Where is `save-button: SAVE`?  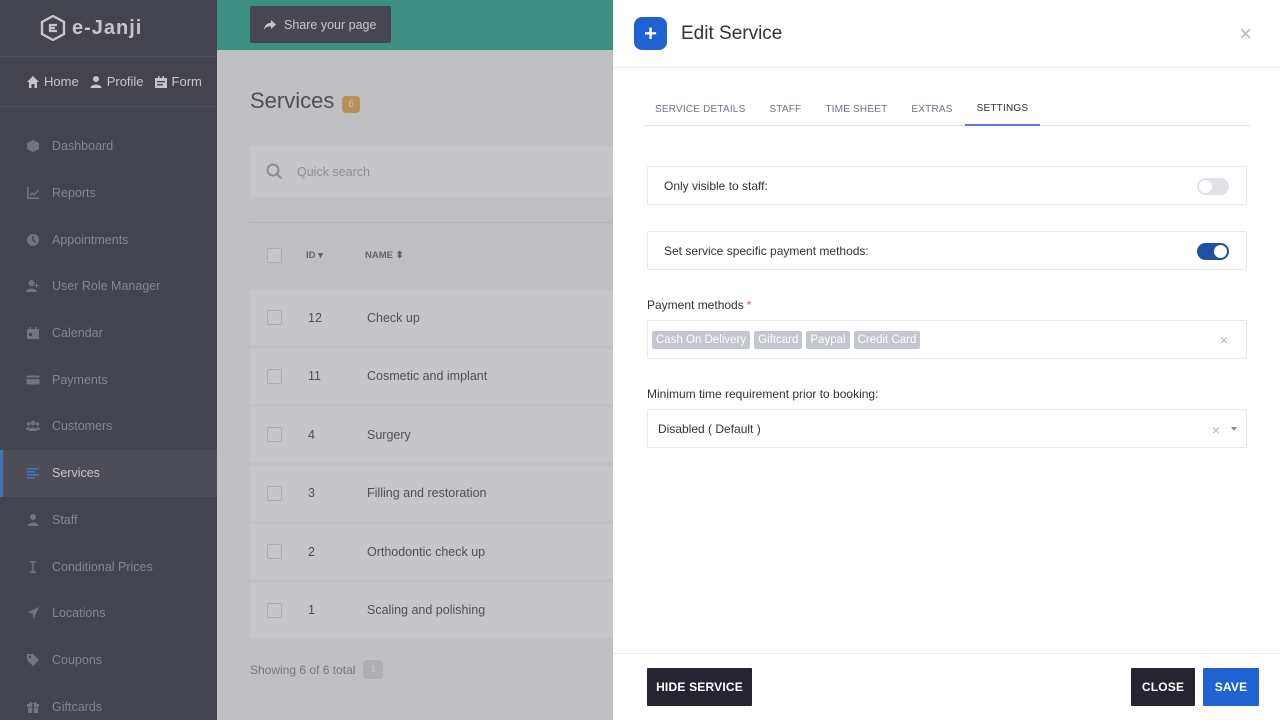
save-button: SAVE is located at coordinates (1231, 687).